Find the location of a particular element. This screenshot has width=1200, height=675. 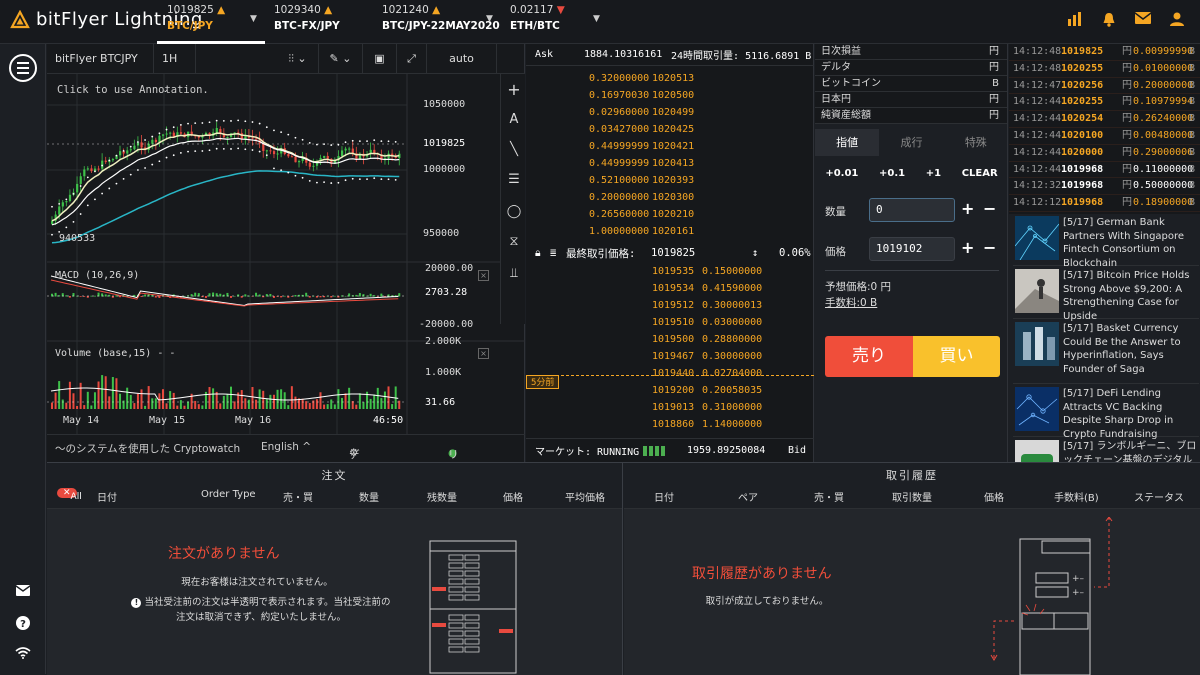

column-header: 手数料(B) is located at coordinates (1076, 496).